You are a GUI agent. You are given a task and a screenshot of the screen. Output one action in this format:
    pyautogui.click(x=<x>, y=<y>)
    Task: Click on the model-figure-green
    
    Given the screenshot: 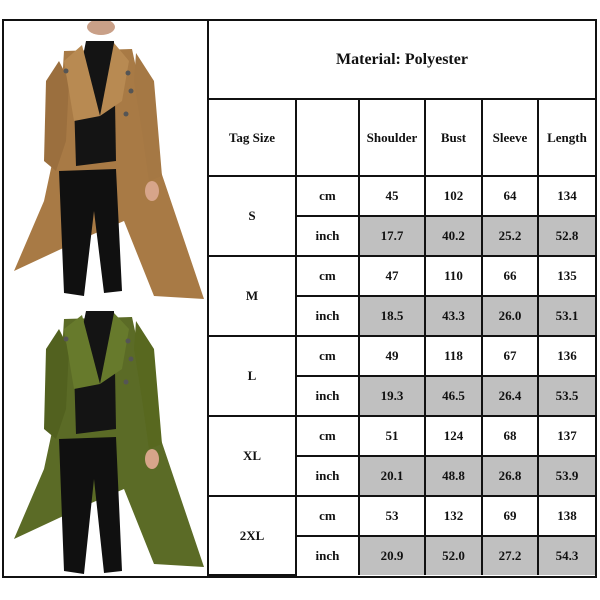 What is the action you would take?
    pyautogui.click(x=109, y=442)
    